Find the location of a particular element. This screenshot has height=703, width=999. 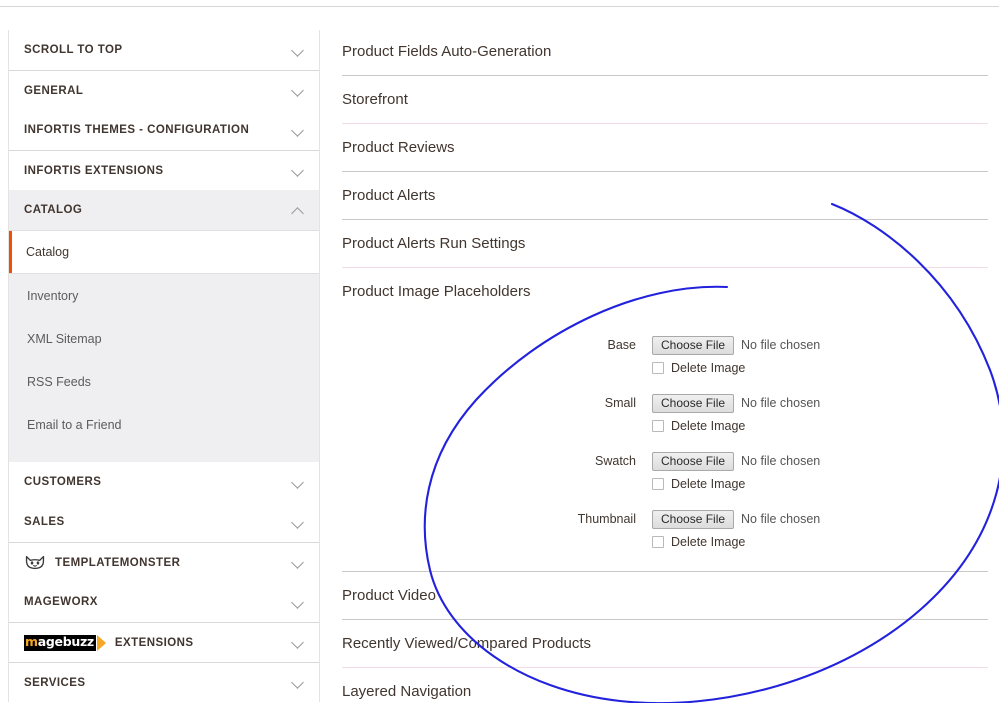

sidebar-item-label: SERVICES is located at coordinates (55, 682).